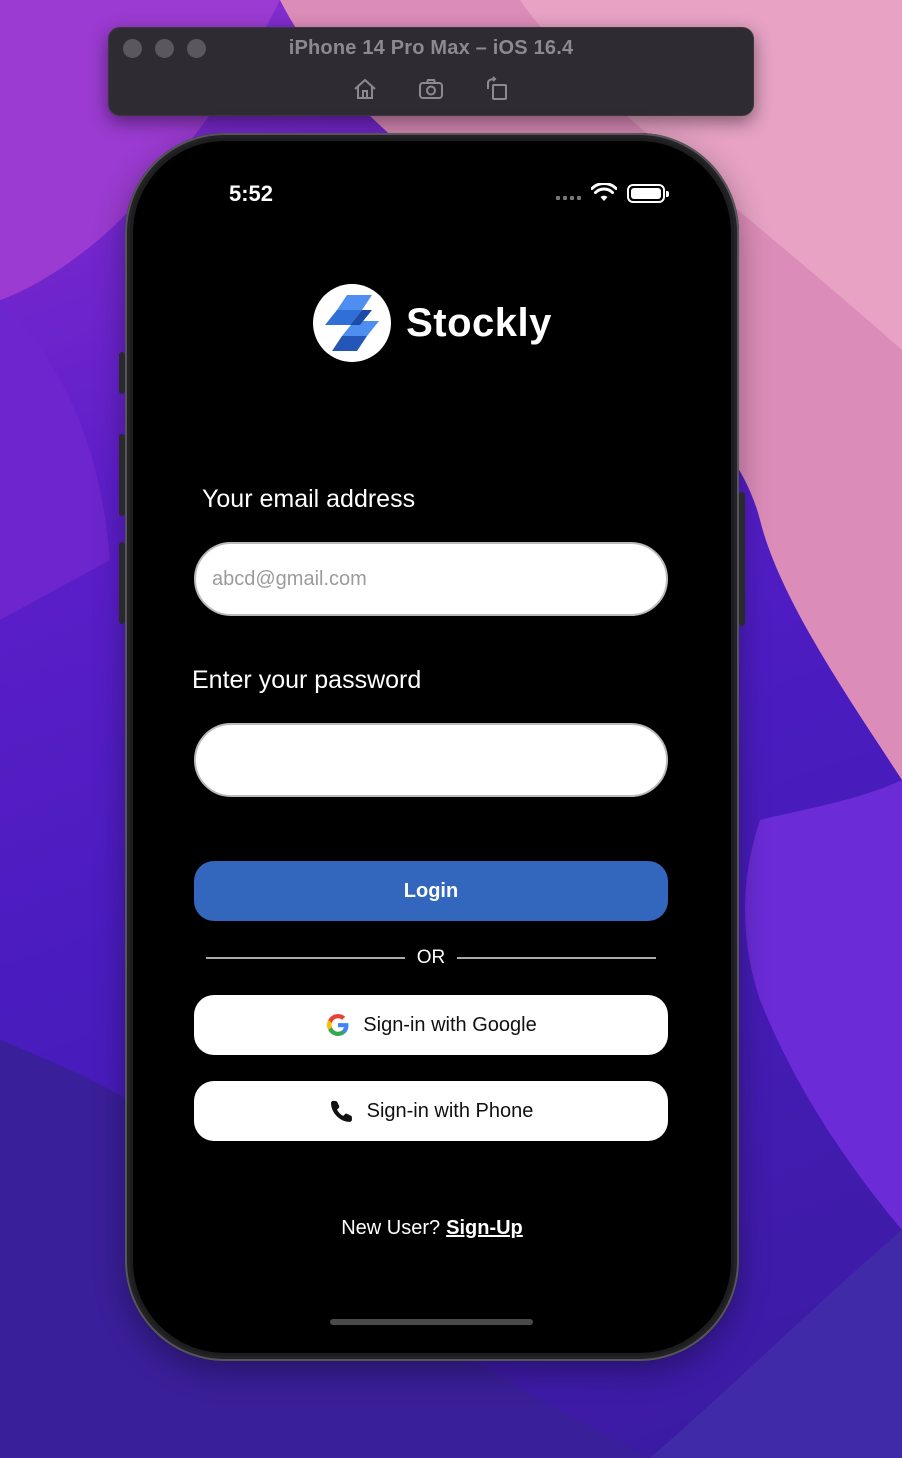 This screenshot has width=902, height=1458. I want to click on google-signin-label: Sign-in with Google, so click(450, 1024).